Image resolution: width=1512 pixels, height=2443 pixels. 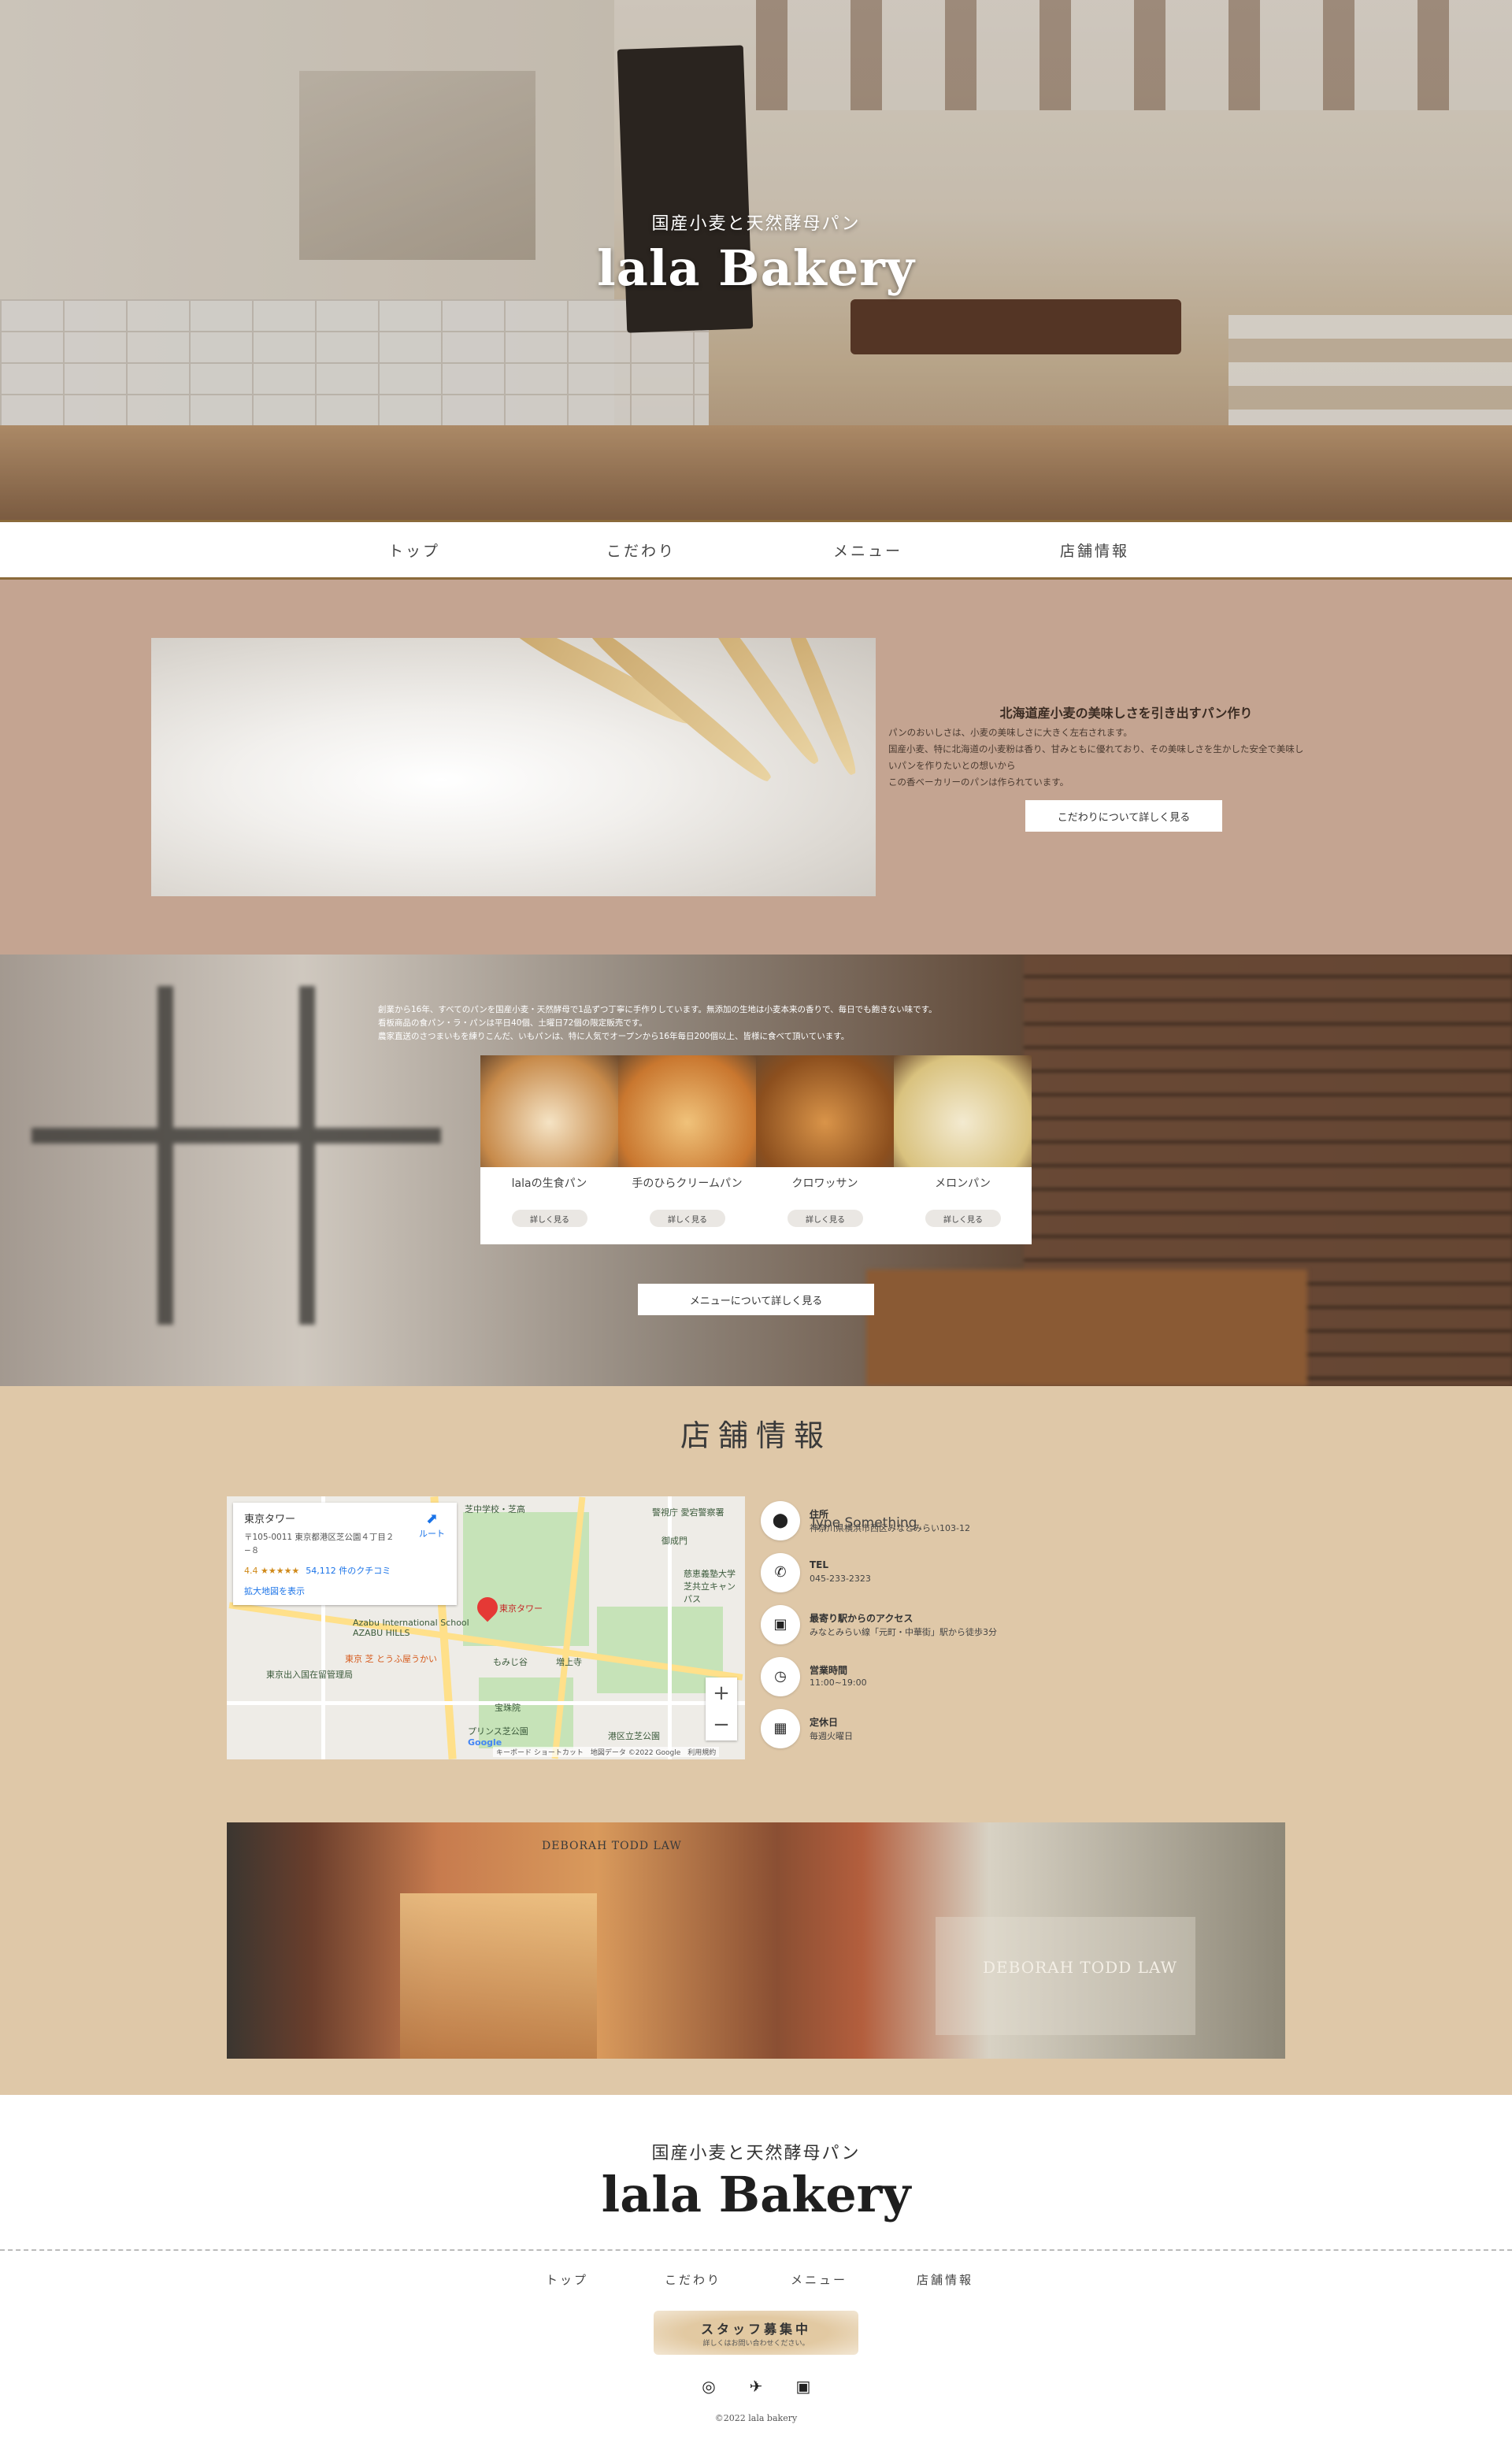 What do you see at coordinates (688, 1512) in the screenshot?
I see `map-label: 警視庁 愛宕警察署` at bounding box center [688, 1512].